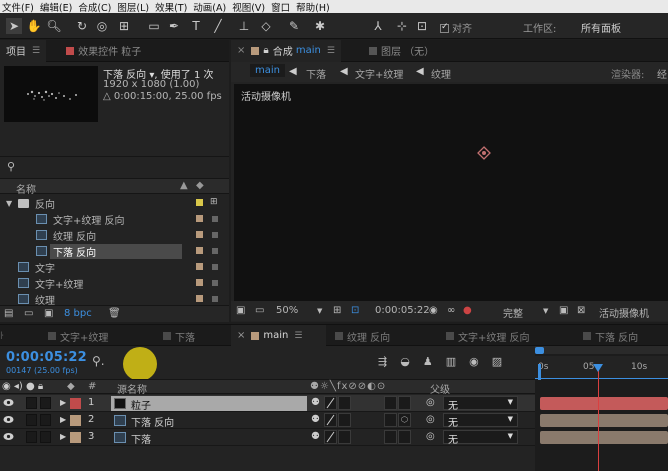 The height and width of the screenshot is (471, 668). Describe the element at coordinates (422, 26) in the screenshot. I see `view-axis-icon: ⊡` at that location.